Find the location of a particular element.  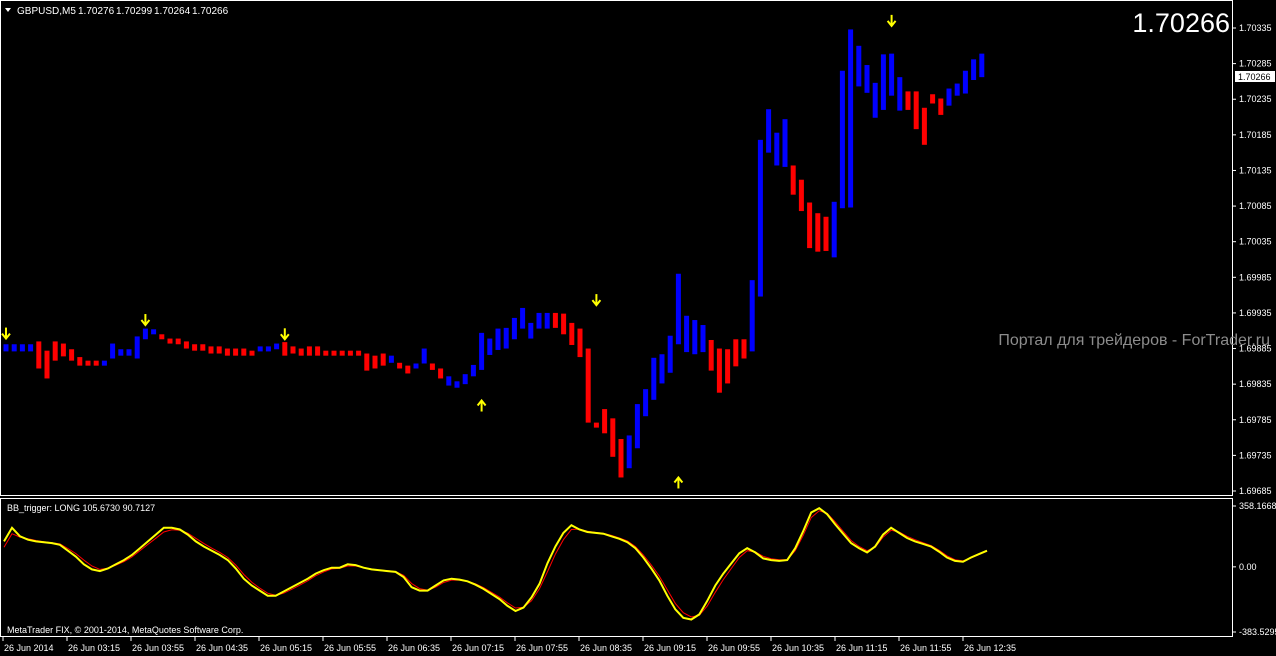

indicator-label: BB_trigger: LONG 105.6730 90.7127 is located at coordinates (81, 508).